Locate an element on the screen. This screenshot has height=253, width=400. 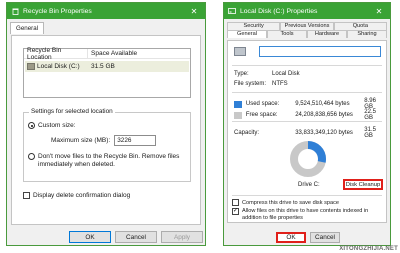
type-value: Local Disk is located at coordinates (286, 74).